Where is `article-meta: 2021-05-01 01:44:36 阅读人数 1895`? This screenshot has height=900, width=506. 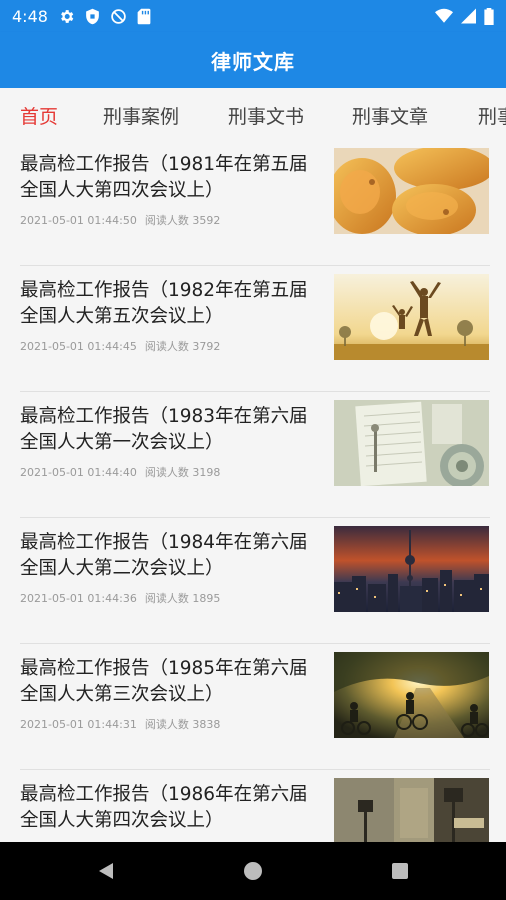 article-meta: 2021-05-01 01:44:36 阅读人数 1895 is located at coordinates (120, 598).